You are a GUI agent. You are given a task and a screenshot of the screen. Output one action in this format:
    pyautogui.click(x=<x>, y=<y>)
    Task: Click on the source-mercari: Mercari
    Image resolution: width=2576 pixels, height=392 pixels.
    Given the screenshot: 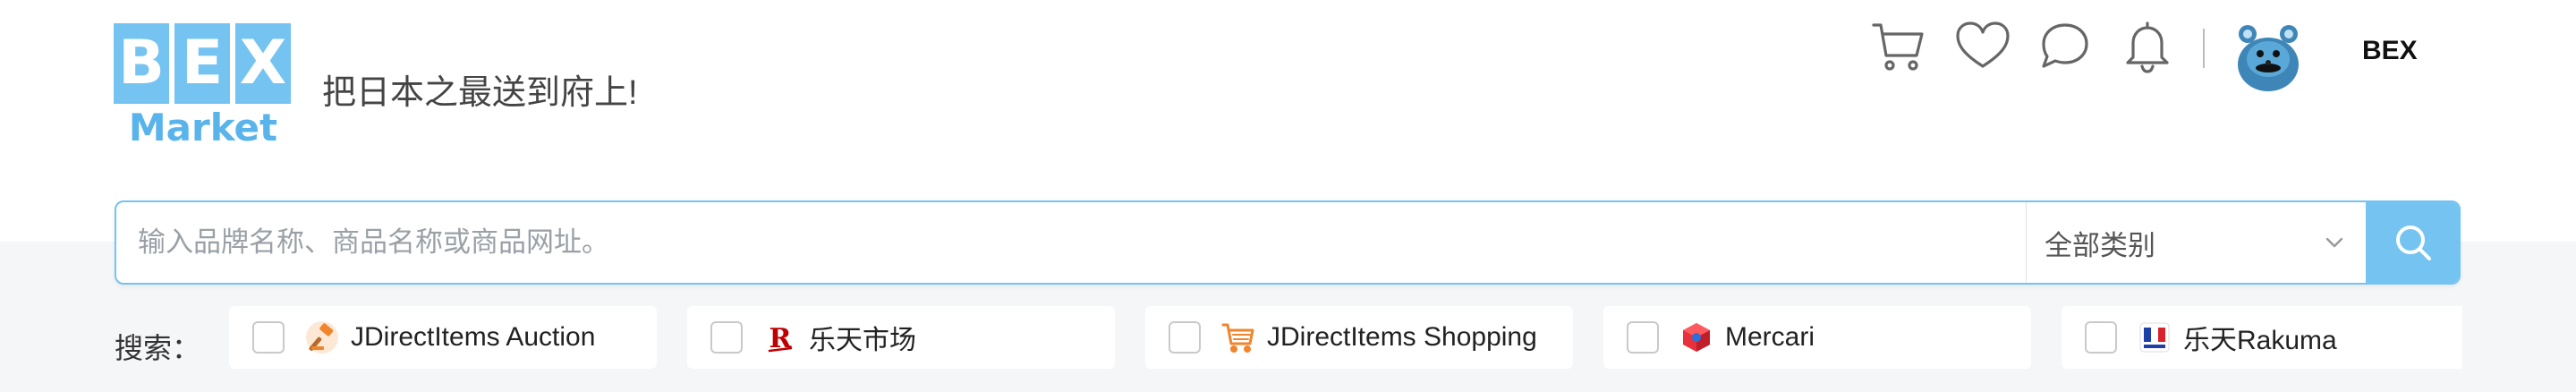 What is the action you would take?
    pyautogui.click(x=1817, y=337)
    